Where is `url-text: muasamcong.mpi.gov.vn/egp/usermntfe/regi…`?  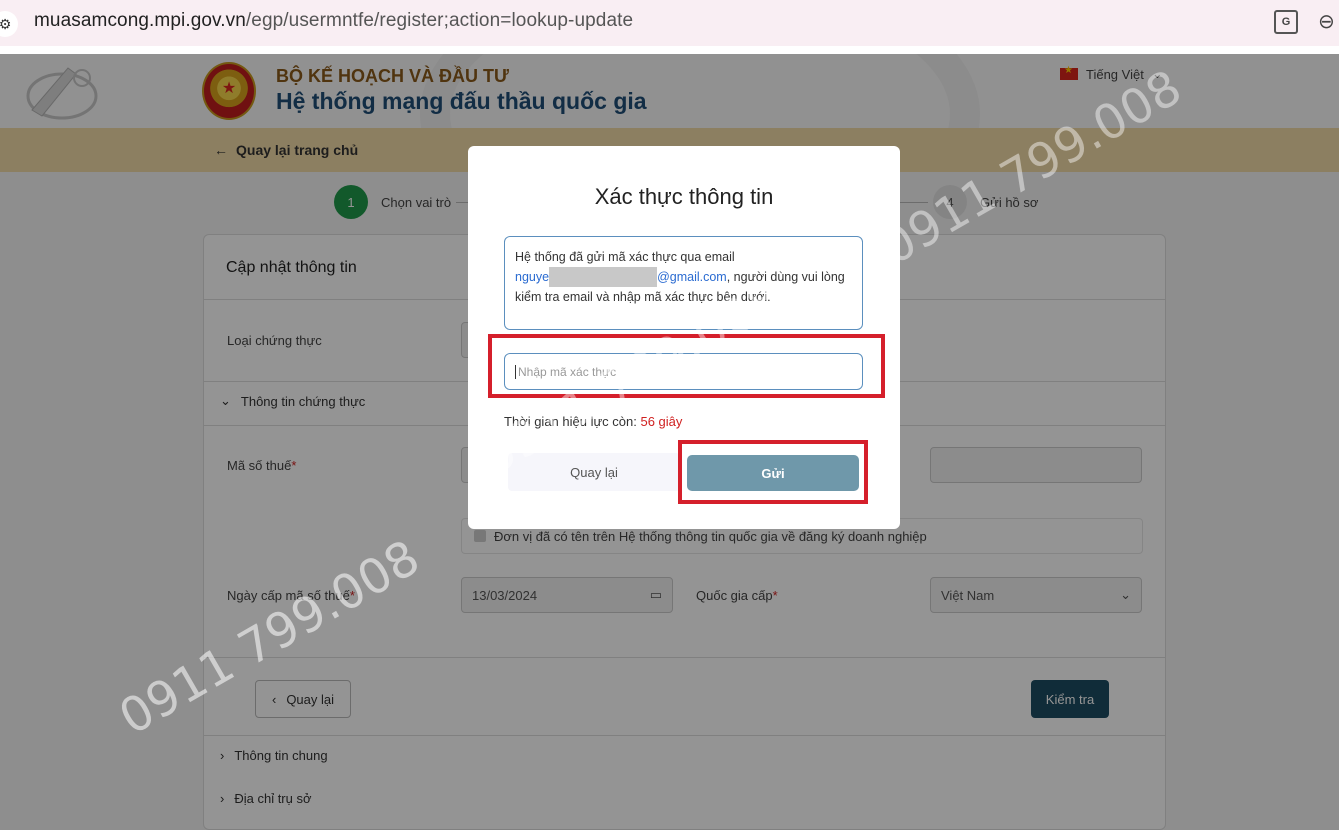
url-text: muasamcong.mpi.gov.vn/egp/usermntfe/regi… is located at coordinates (333, 21).